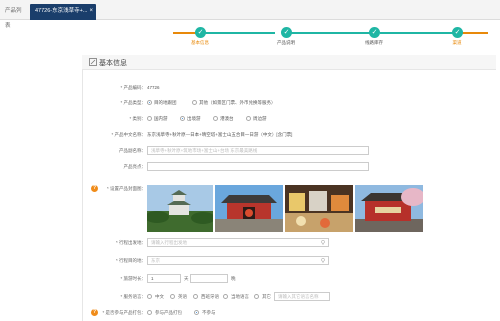  I want to click on duration-nights-input, so click(209, 278).